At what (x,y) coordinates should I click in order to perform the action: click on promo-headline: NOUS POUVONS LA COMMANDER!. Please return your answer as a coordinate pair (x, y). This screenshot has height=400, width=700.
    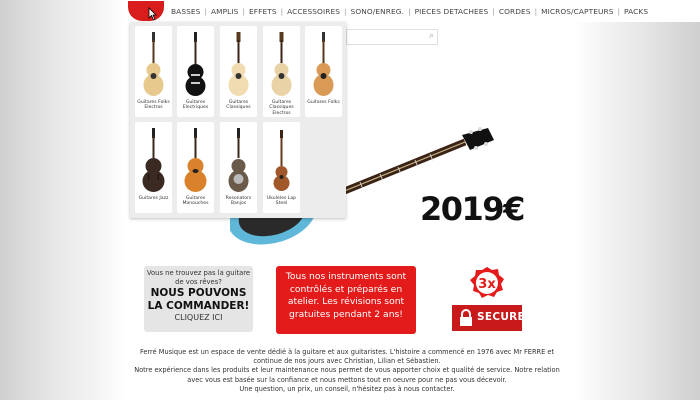
    Looking at the image, I should click on (198, 299).